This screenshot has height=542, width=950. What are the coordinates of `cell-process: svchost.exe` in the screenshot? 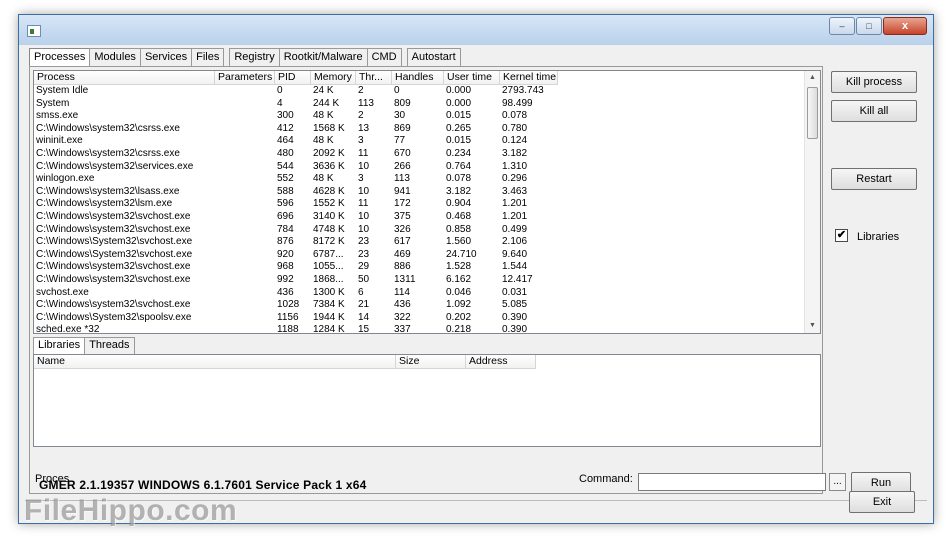 It's located at (62, 292).